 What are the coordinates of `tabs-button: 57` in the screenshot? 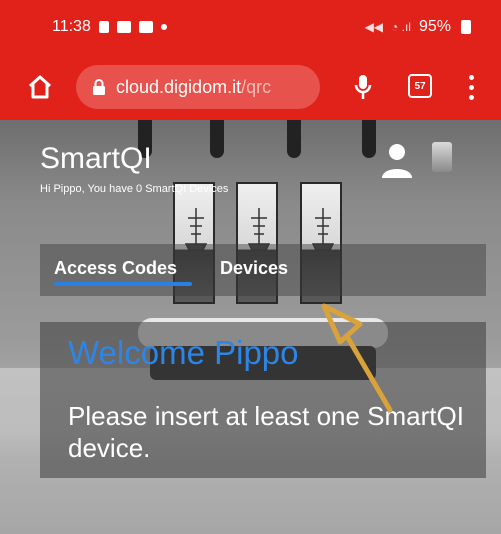 It's located at (420, 86).